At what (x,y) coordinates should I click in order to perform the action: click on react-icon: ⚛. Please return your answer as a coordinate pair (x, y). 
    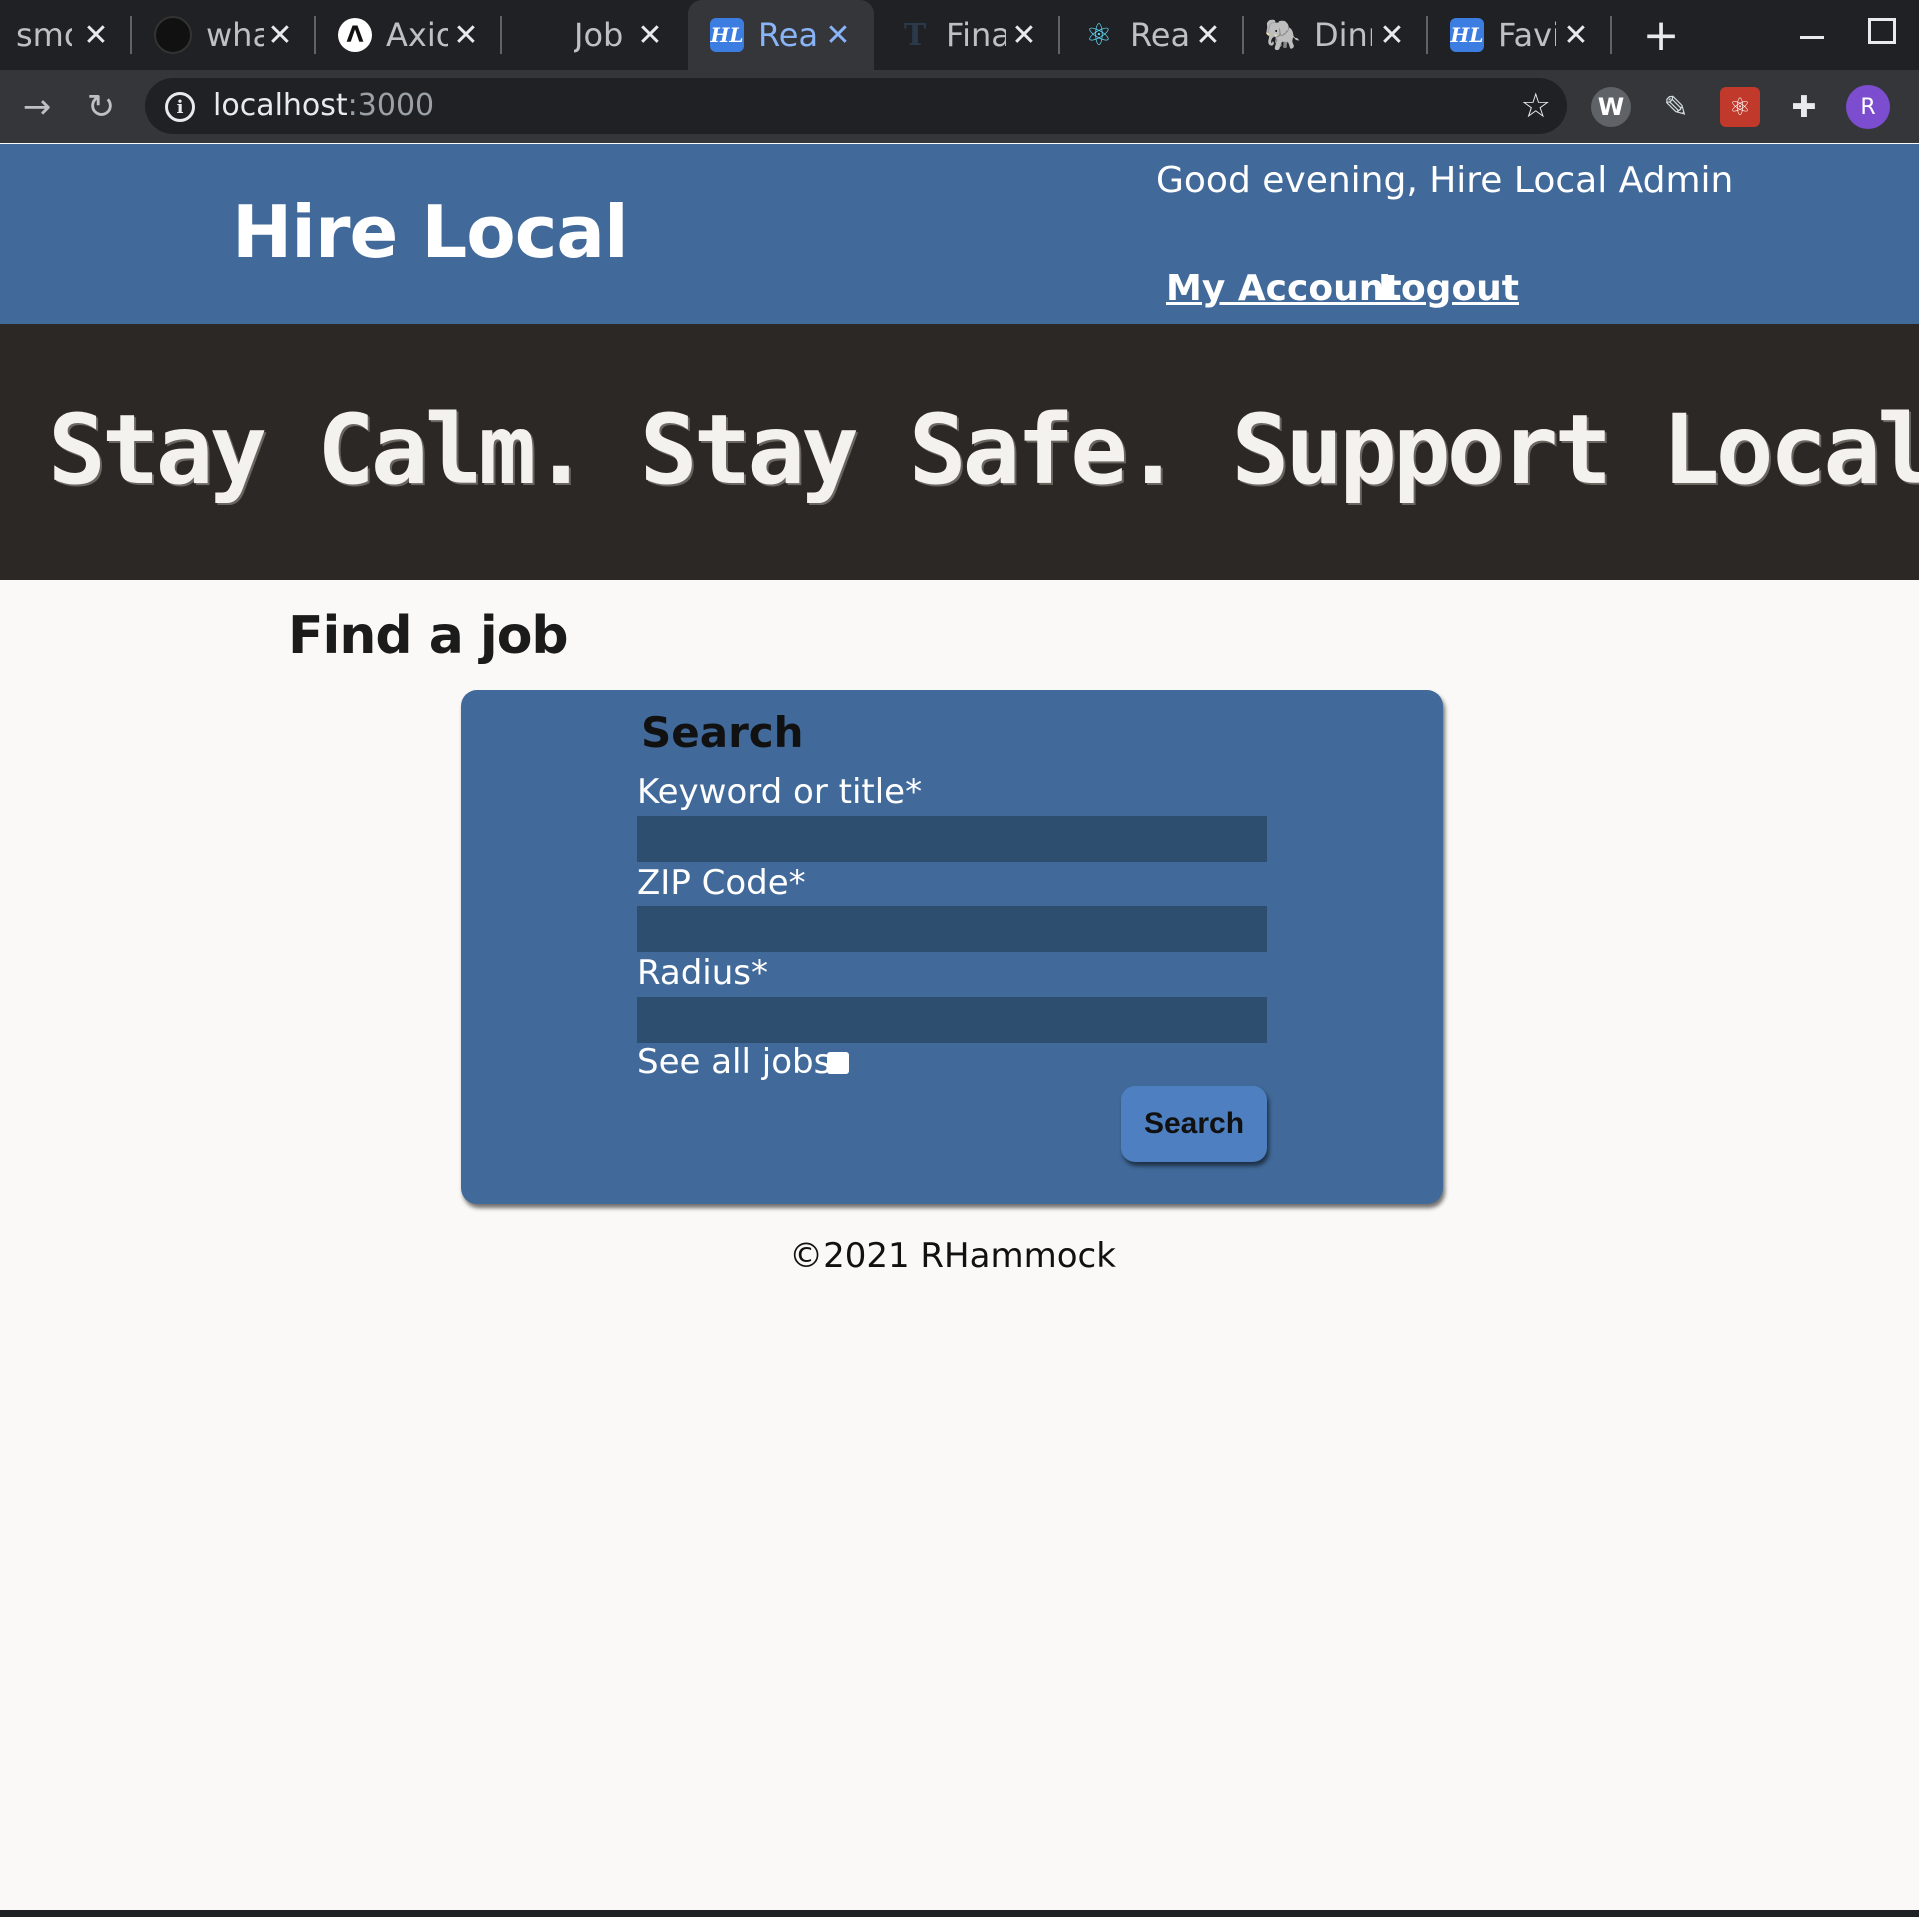
    Looking at the image, I should click on (1099, 35).